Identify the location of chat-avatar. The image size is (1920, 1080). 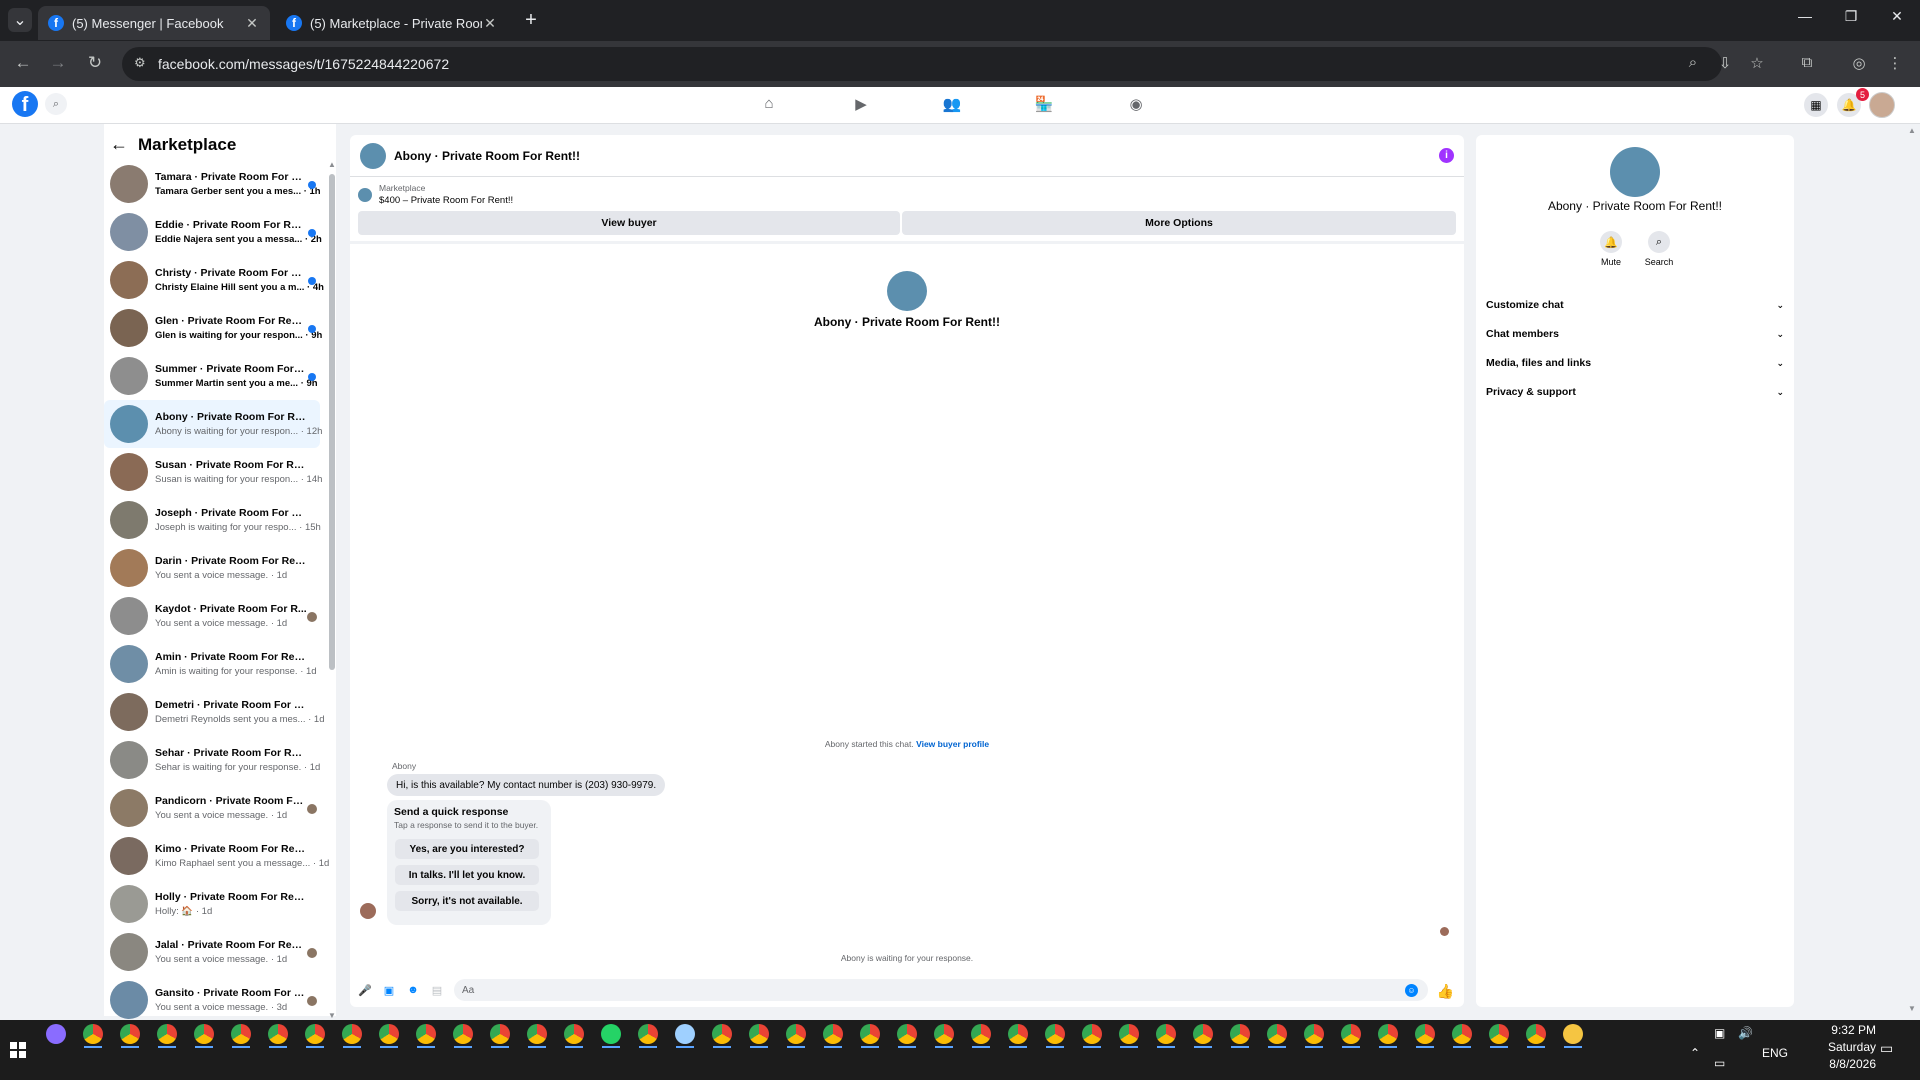
(373, 155).